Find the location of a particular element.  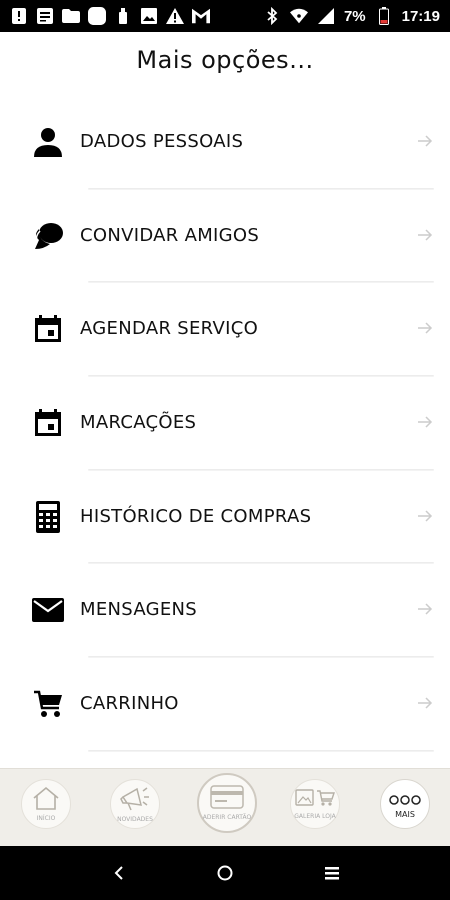

tab-aderir-cartao: ADERIR CARTÃO is located at coordinates (227, 803).